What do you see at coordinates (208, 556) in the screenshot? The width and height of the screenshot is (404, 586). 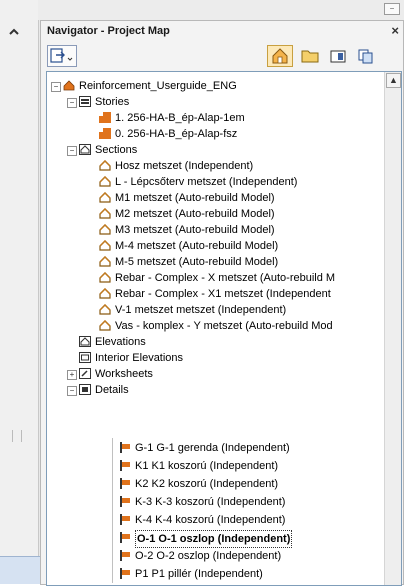 I see `tree-item-label: O-2 O-2 oszlop (Independent)` at bounding box center [208, 556].